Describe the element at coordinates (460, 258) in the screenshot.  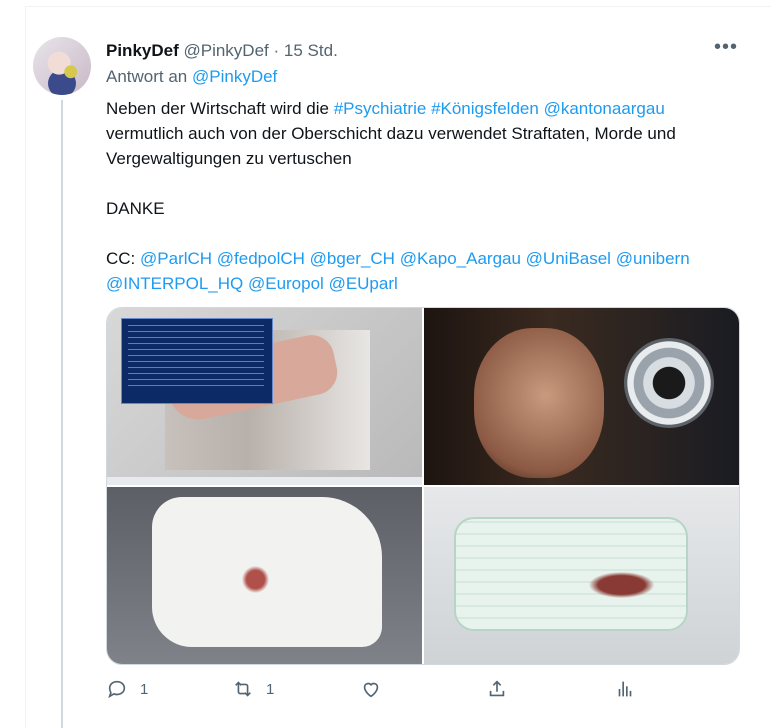
I see `mention-link: @Kapo_Aargau` at that location.